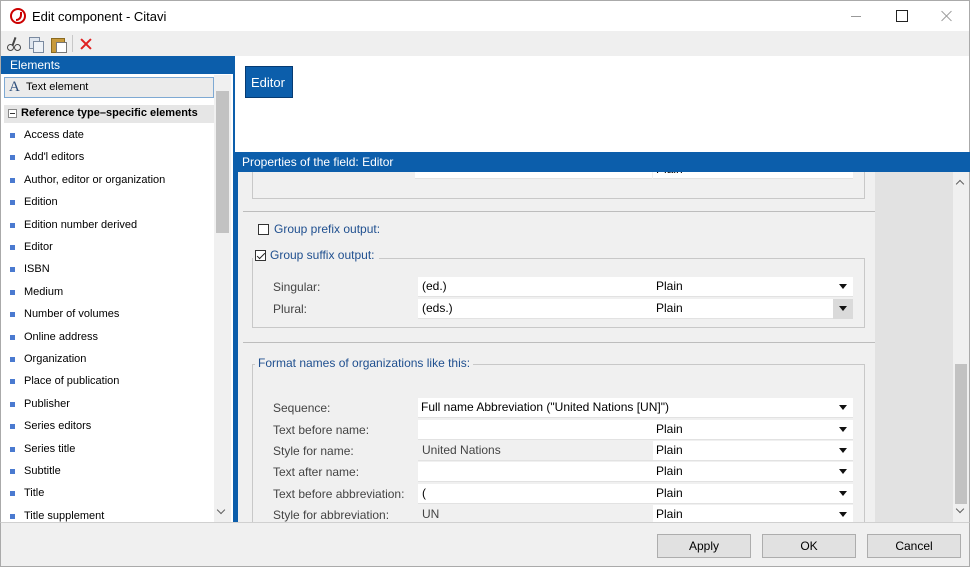  I want to click on copy-icon, so click(36, 44).